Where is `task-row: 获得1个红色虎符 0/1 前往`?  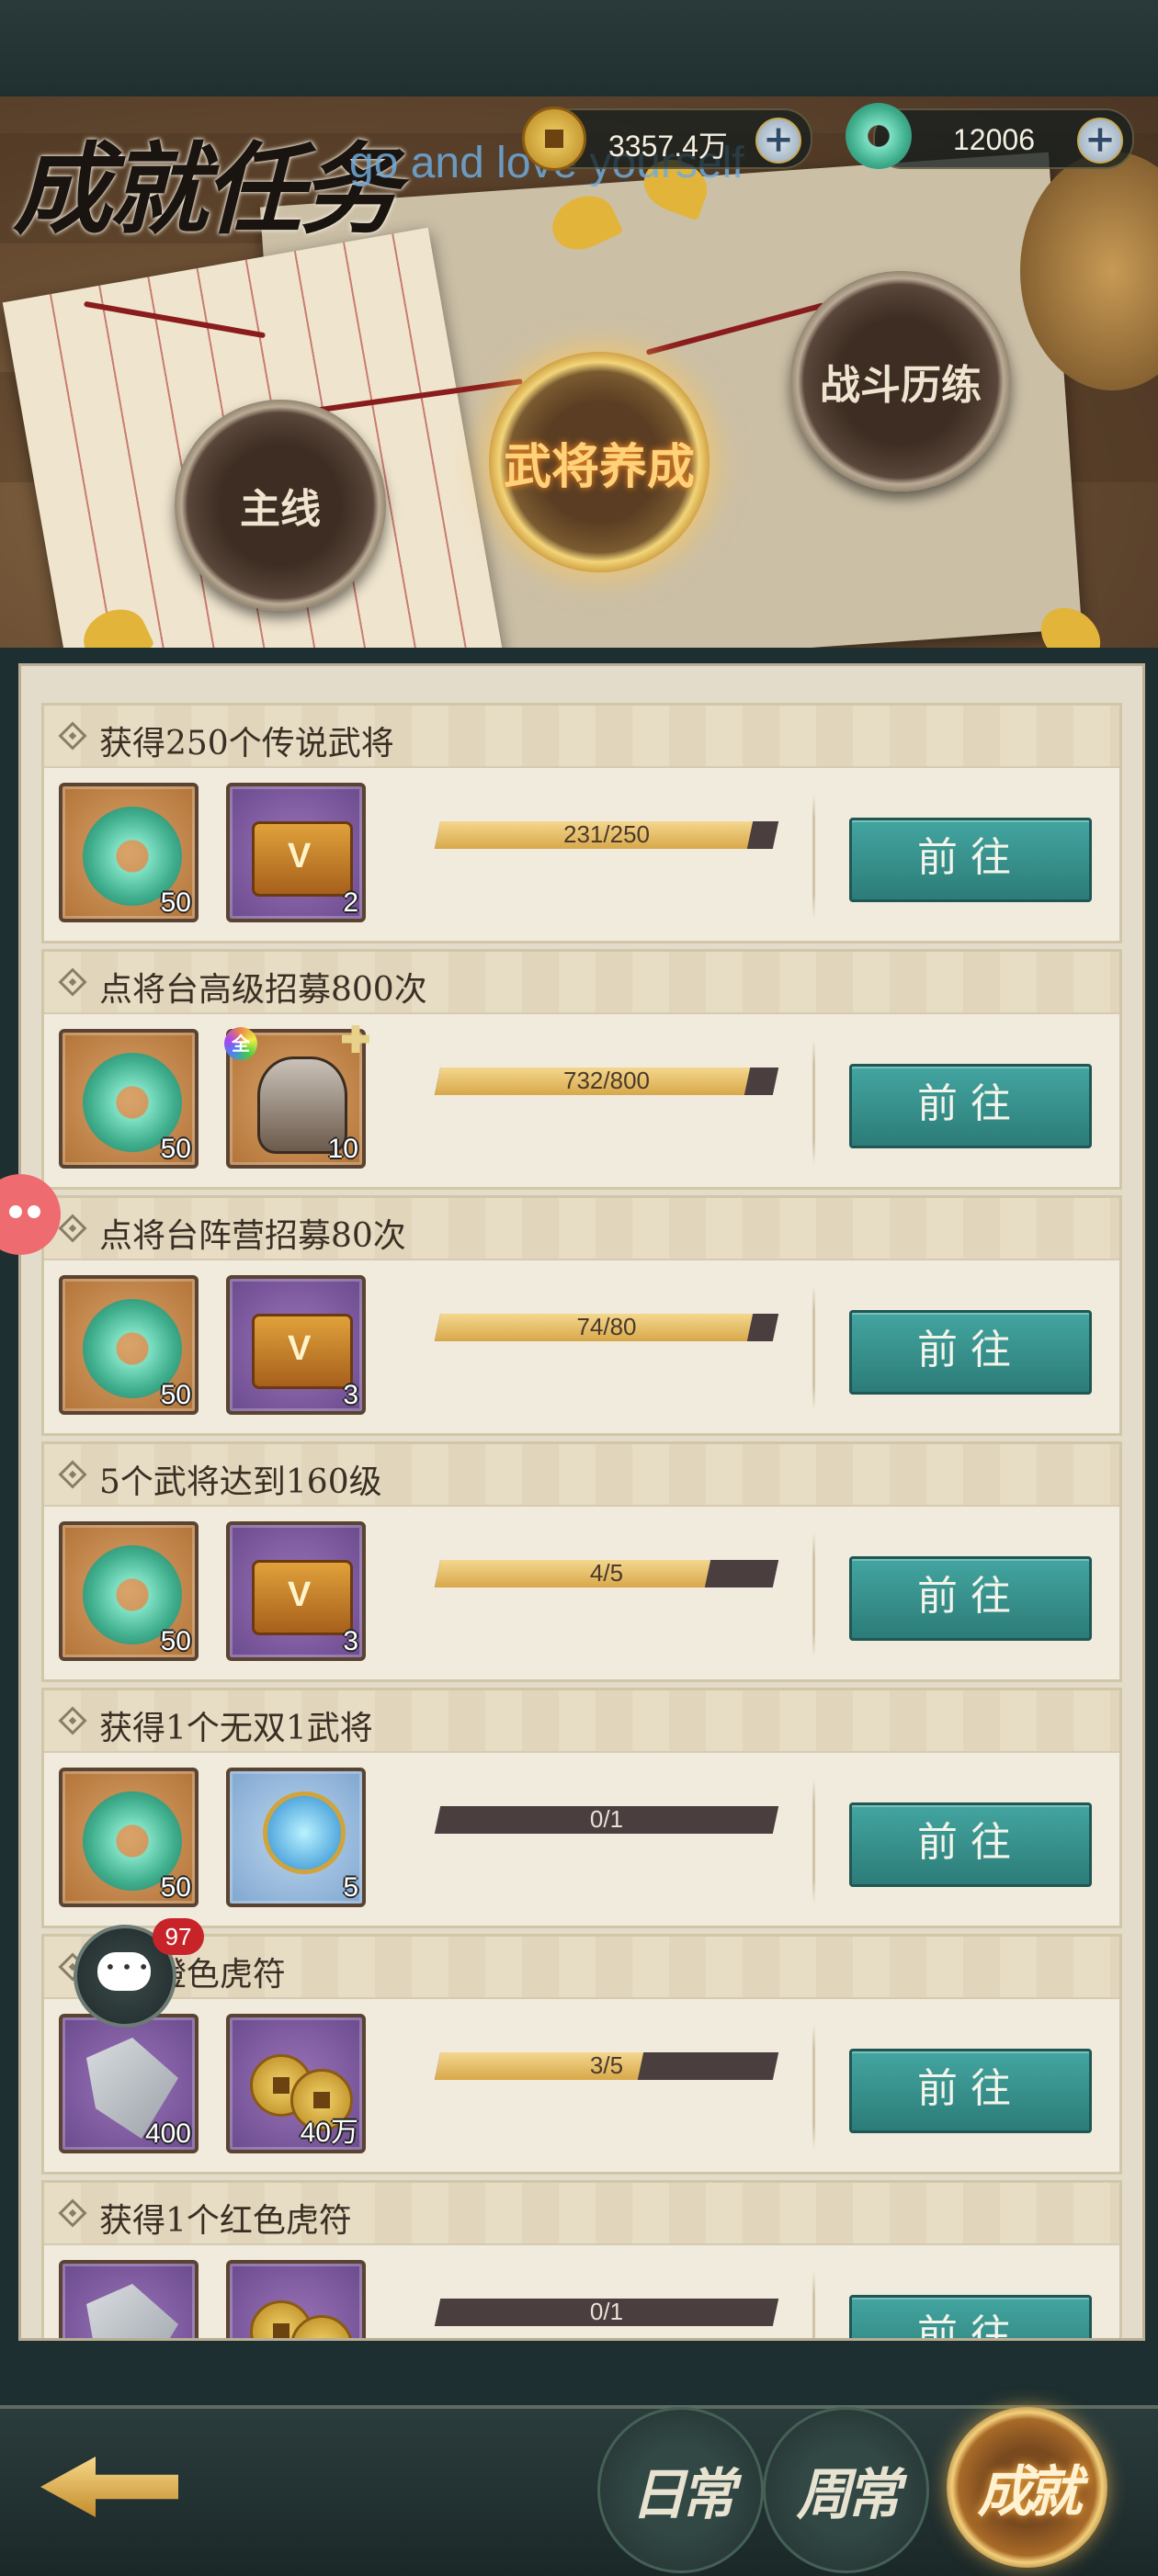
task-row: 获得1个红色虎符 0/1 前往 is located at coordinates (581, 2259).